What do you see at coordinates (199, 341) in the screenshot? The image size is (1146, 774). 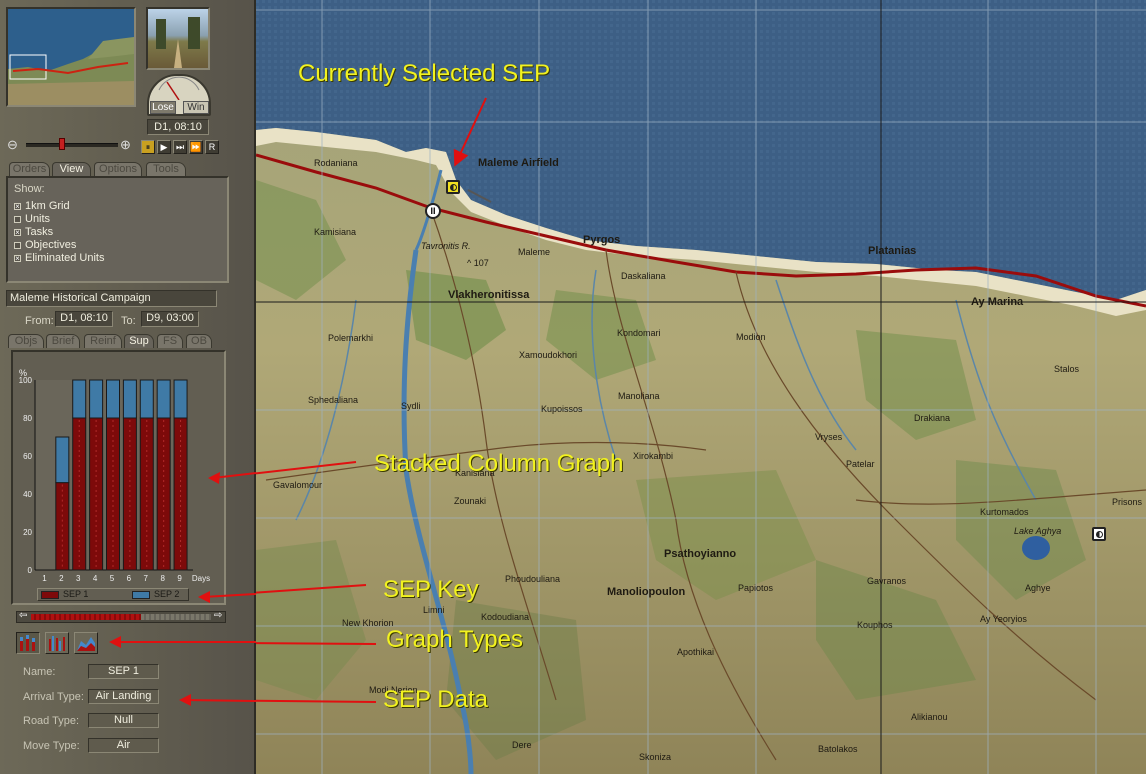 I see `subtab-ob: OB` at bounding box center [199, 341].